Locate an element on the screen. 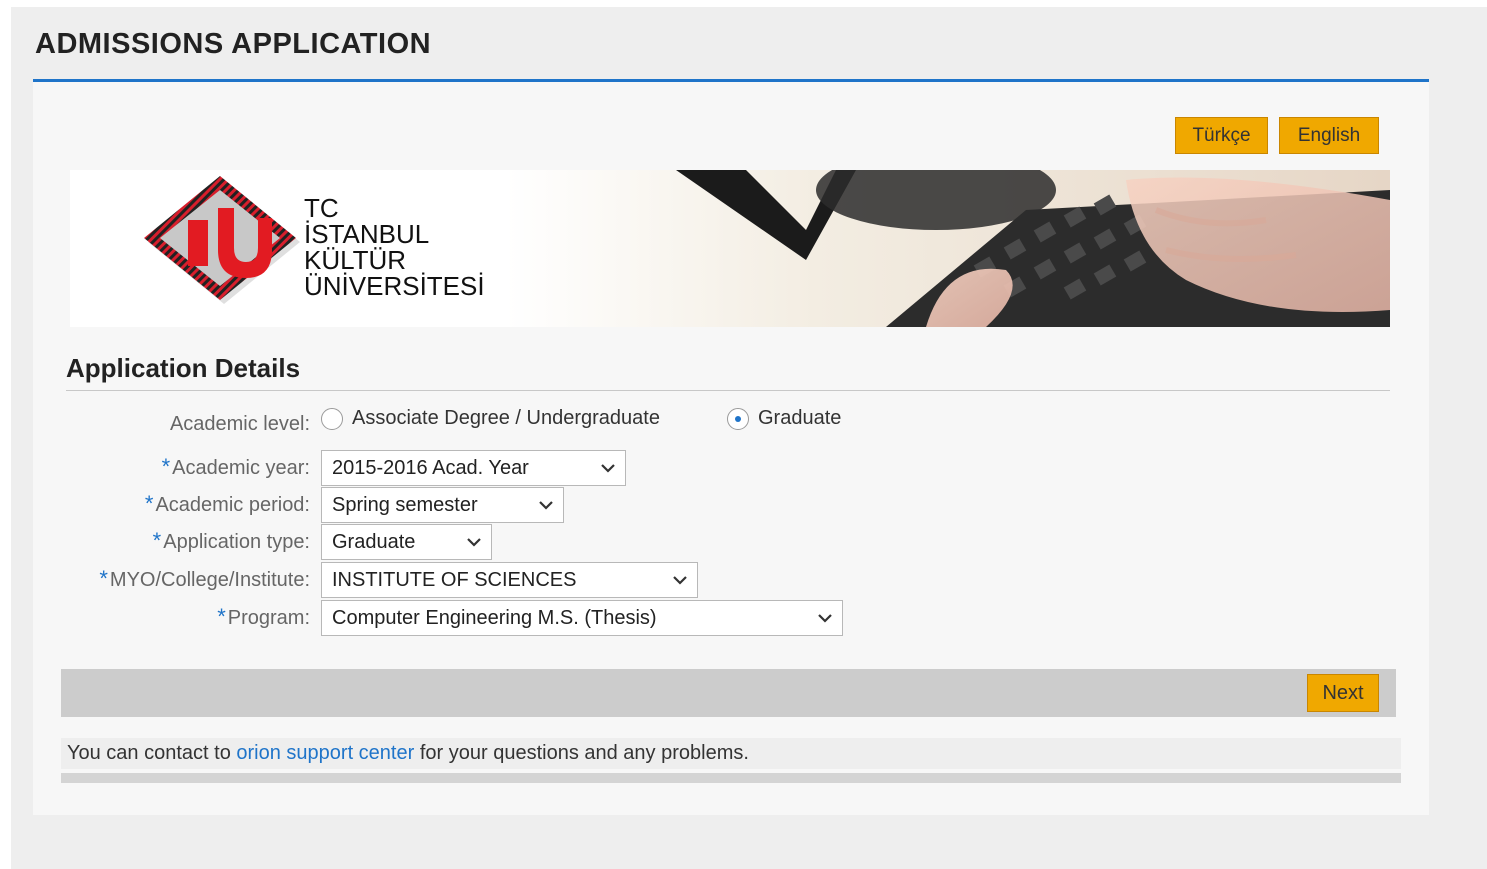 This screenshot has height=869, width=1487. academic-year-label-text: Academic year: is located at coordinates (241, 468).